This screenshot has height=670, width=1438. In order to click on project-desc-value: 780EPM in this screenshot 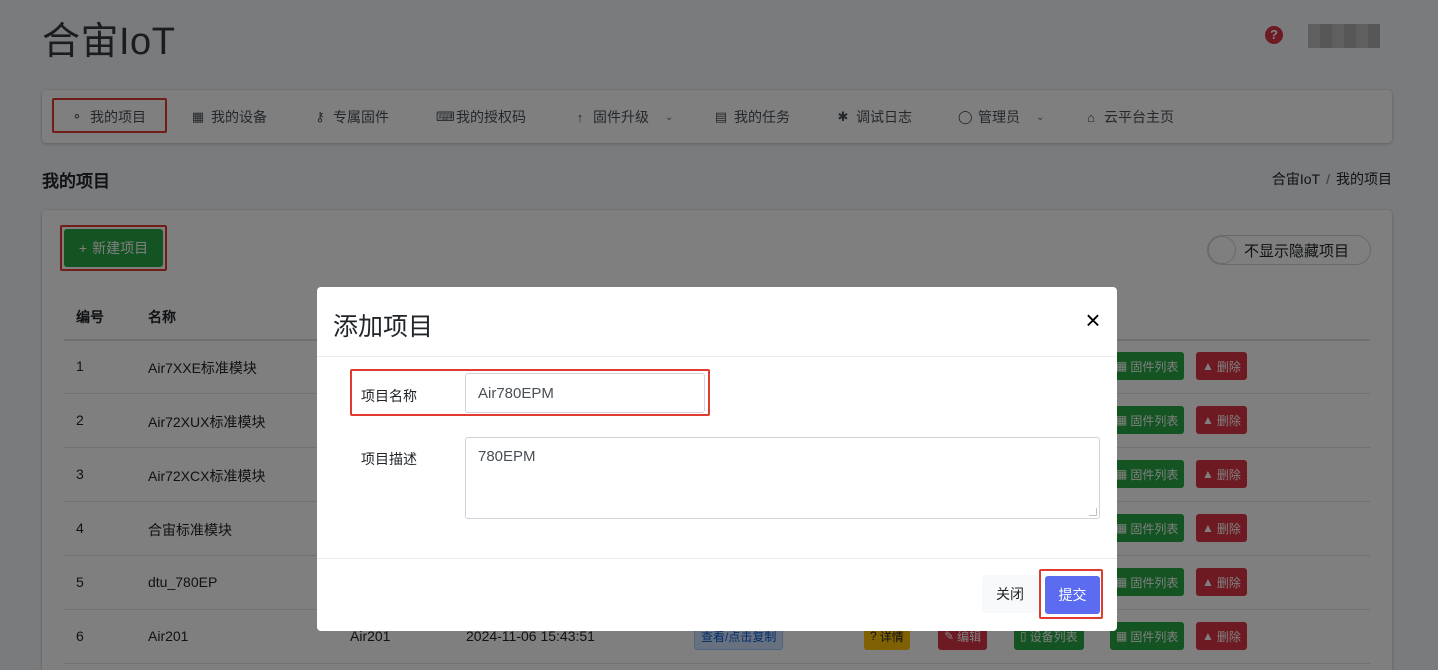, I will do `click(507, 456)`.